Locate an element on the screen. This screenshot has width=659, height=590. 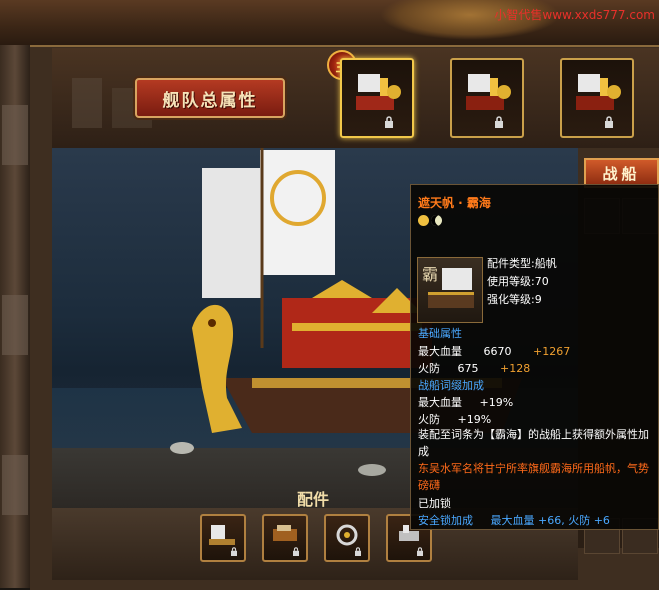
tooltip-enhance-level: 强化等级:9 is located at coordinates (514, 299).